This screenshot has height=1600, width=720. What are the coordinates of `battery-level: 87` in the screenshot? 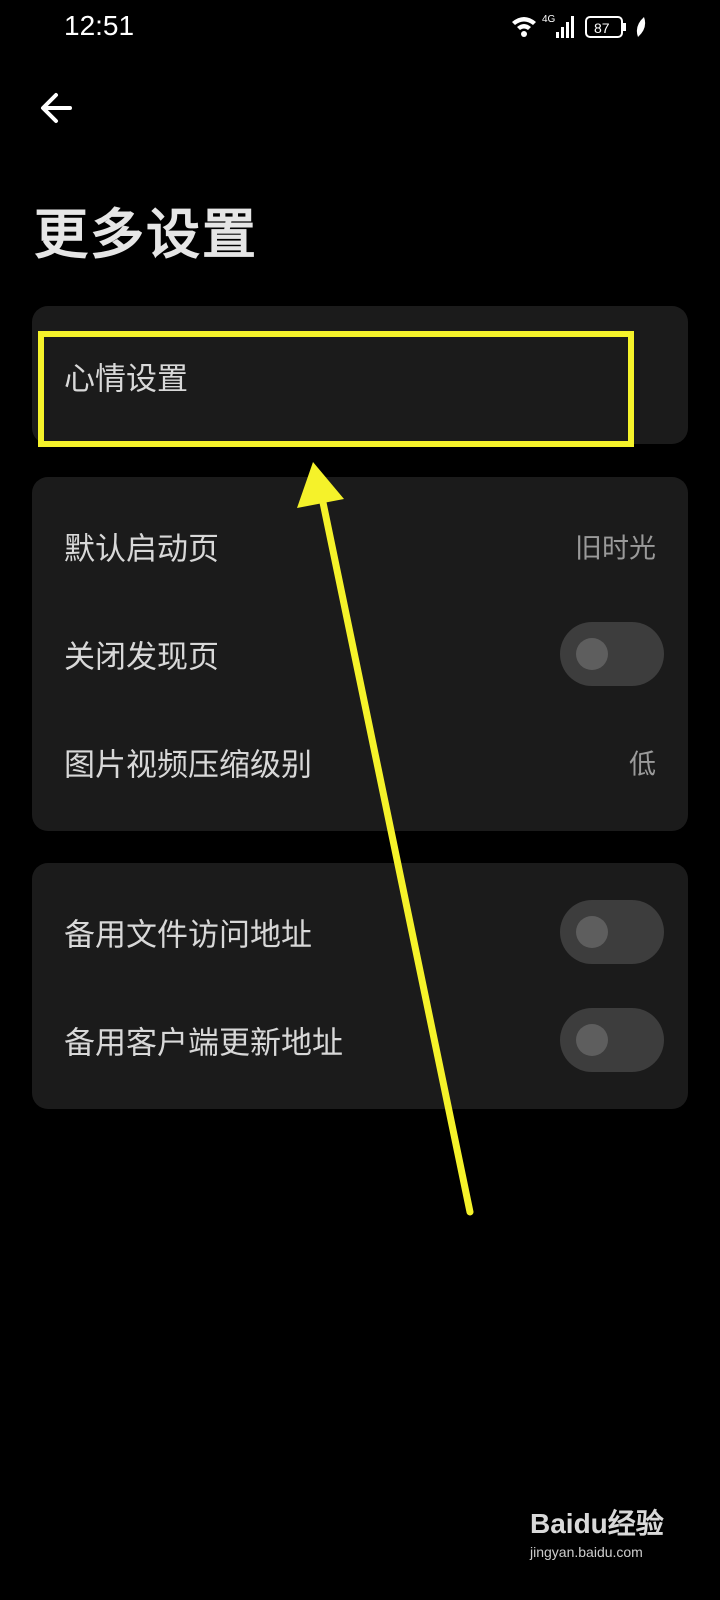 It's located at (602, 28).